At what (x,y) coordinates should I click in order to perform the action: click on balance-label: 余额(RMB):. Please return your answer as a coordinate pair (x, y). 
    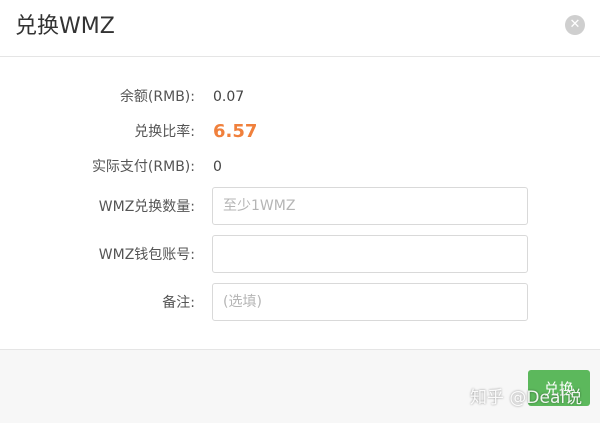
    Looking at the image, I should click on (157, 97).